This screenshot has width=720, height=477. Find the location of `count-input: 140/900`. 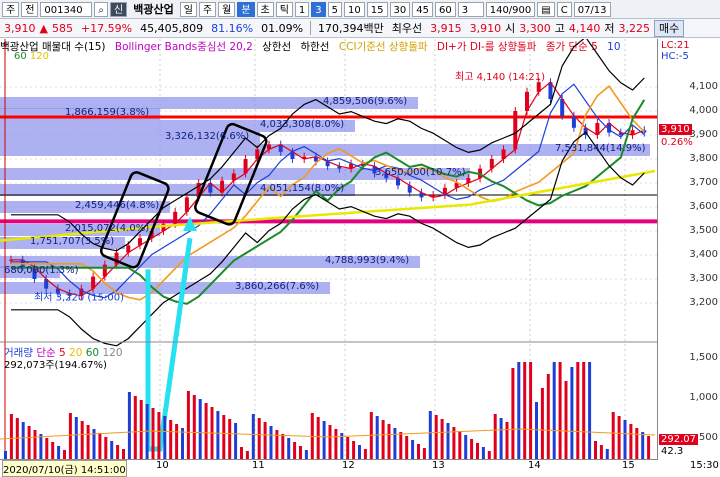

count-input: 140/900 is located at coordinates (510, 9).